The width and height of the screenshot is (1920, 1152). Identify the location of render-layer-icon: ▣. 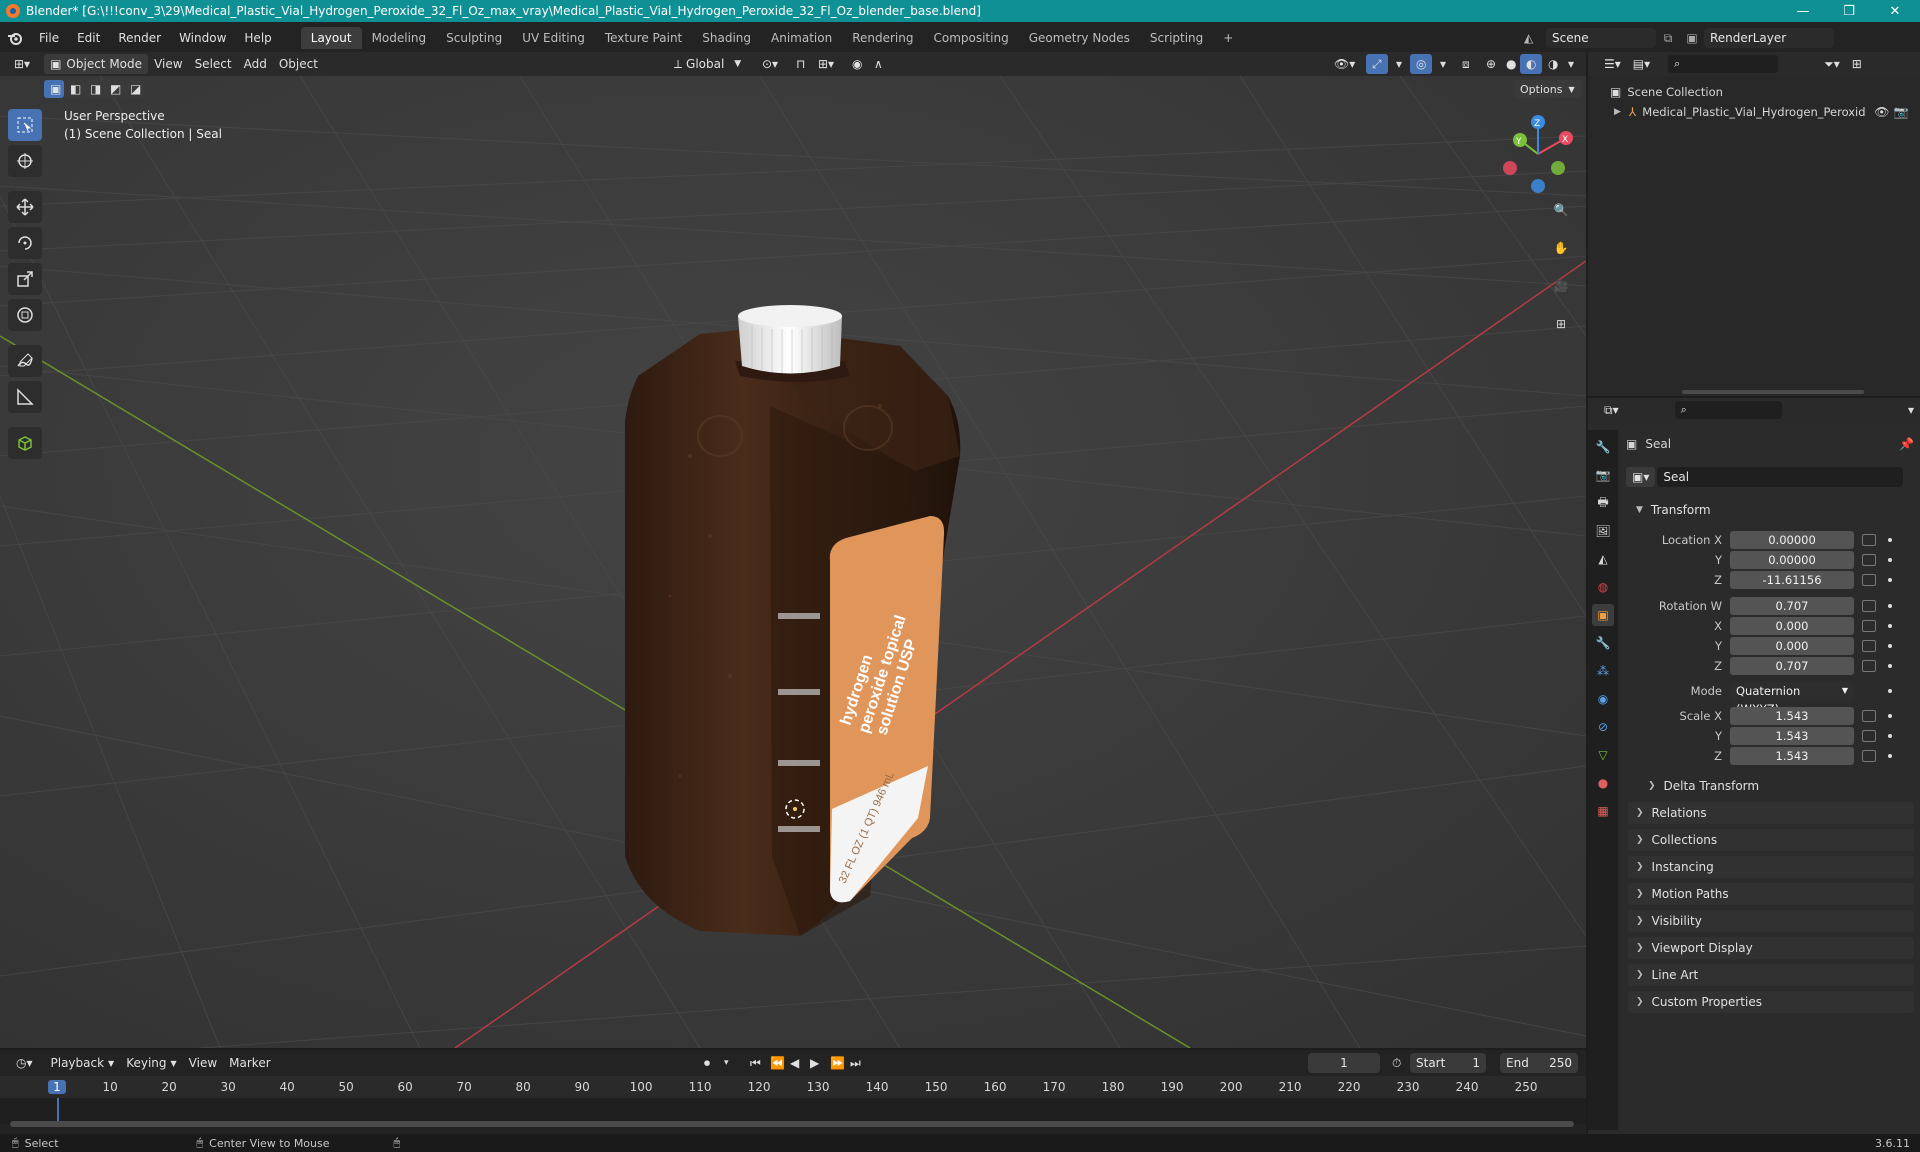
(1692, 38).